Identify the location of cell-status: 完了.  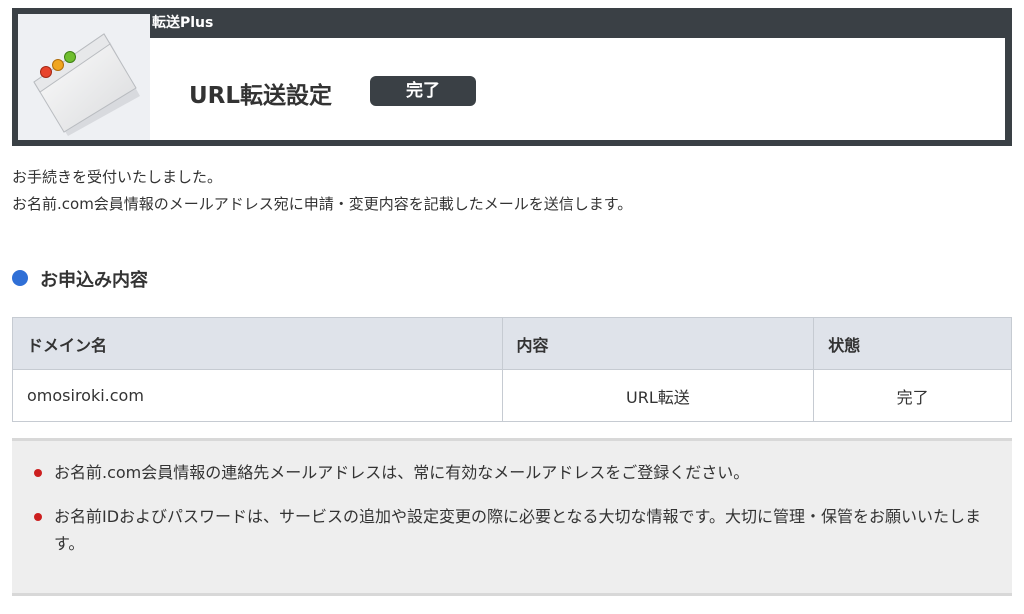
(912, 395).